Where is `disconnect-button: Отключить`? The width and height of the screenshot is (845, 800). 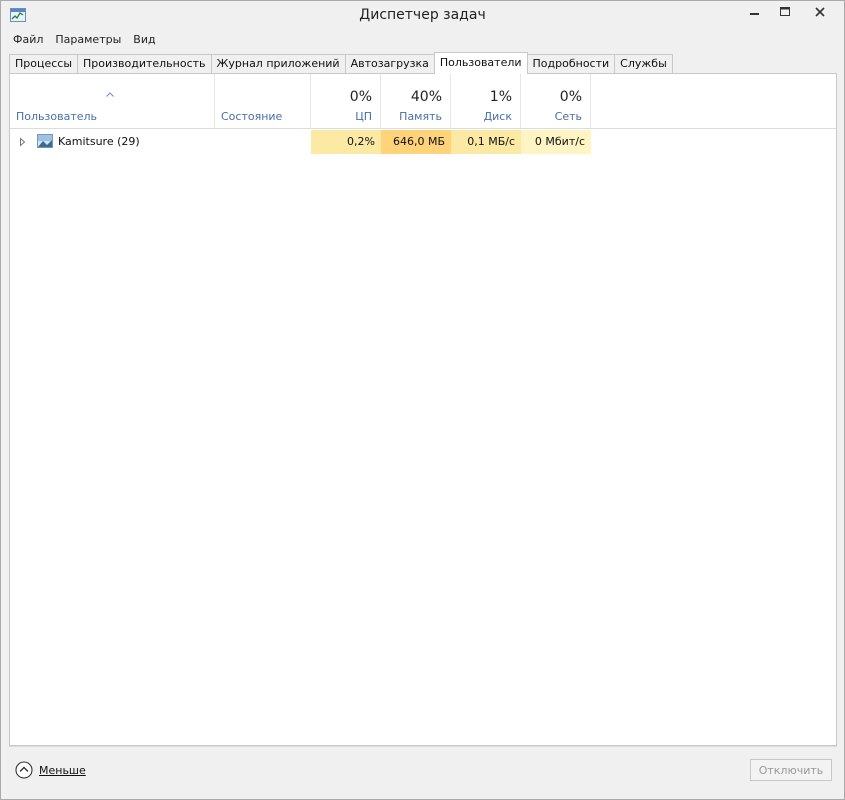
disconnect-button: Отключить is located at coordinates (791, 770).